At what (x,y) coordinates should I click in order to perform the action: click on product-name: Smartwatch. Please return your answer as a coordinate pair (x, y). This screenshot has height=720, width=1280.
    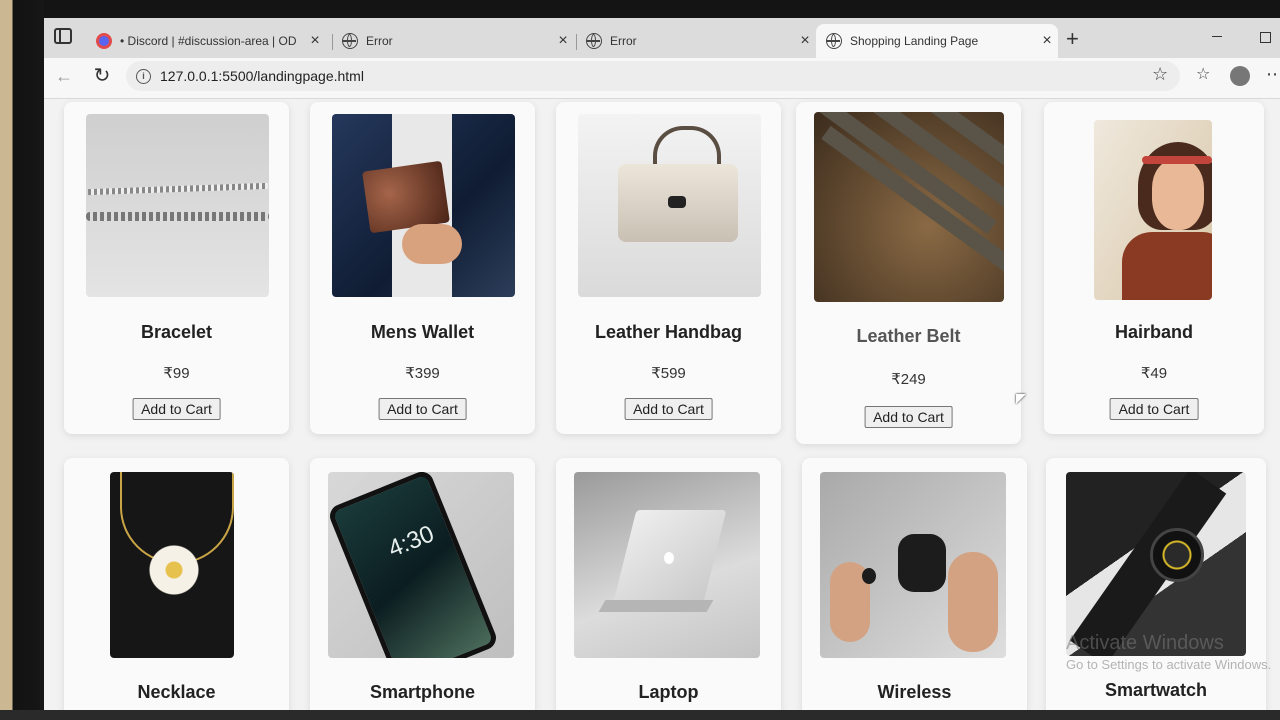
    Looking at the image, I should click on (1156, 690).